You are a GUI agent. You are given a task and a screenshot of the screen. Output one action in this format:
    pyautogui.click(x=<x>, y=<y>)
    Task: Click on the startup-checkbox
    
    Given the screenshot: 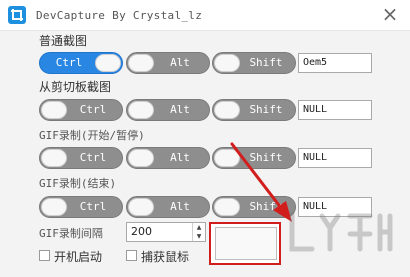 What is the action you would take?
    pyautogui.click(x=44, y=255)
    